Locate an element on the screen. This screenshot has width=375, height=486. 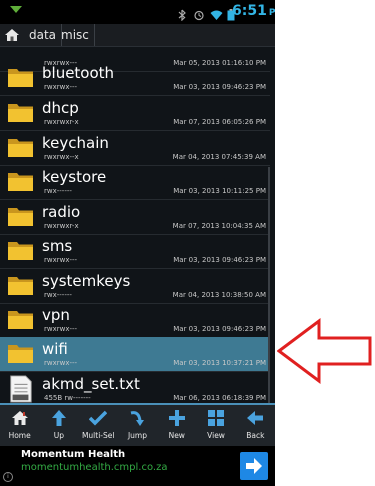
ad-info-icon: i is located at coordinates (8, 477).